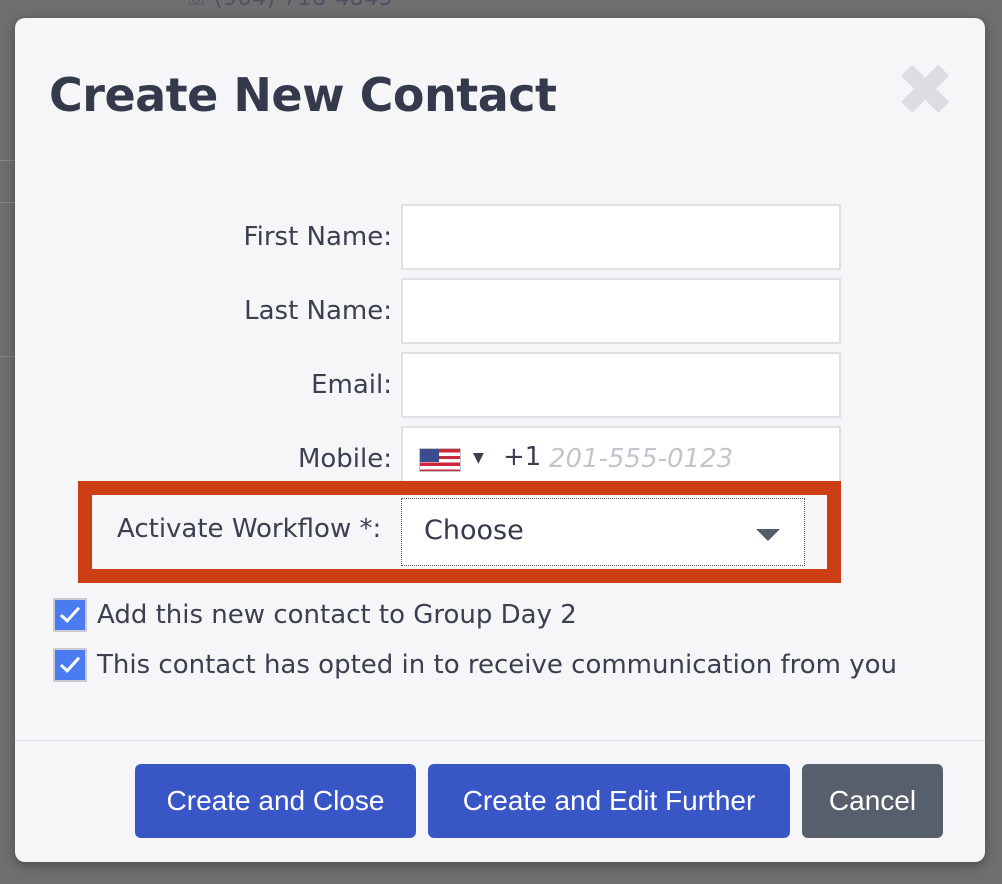  Describe the element at coordinates (351, 385) in the screenshot. I see `email-label: Email:` at that location.